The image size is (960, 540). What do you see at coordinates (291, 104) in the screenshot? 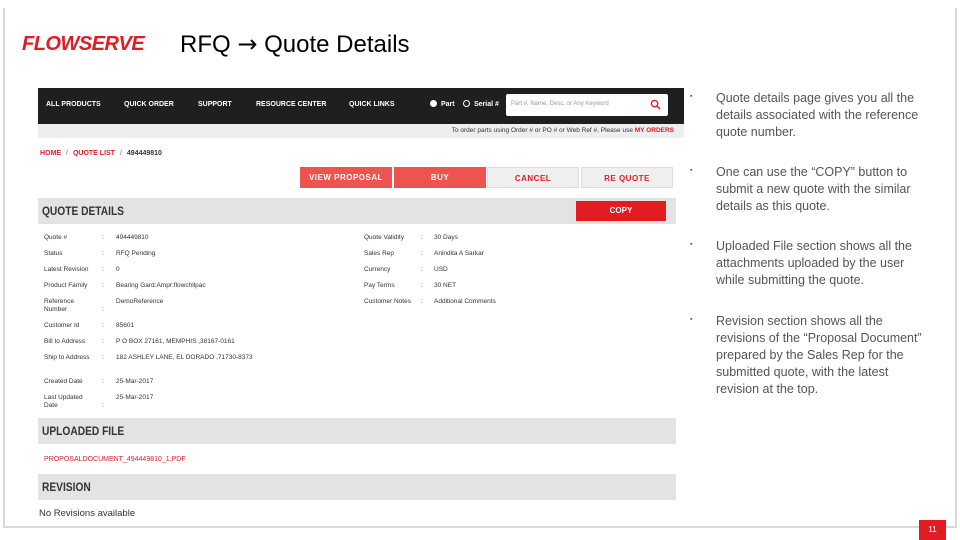
I see `nav-resource-center: RESOURCE CENTER` at bounding box center [291, 104].